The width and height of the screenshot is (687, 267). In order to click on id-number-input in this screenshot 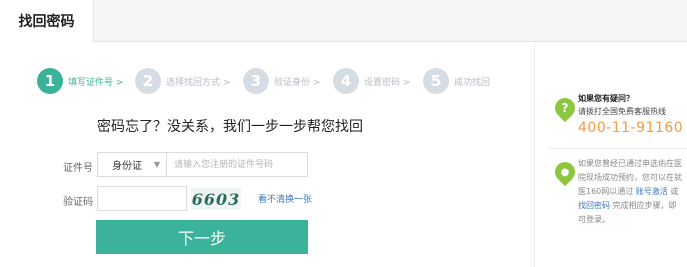, I will do `click(237, 164)`.